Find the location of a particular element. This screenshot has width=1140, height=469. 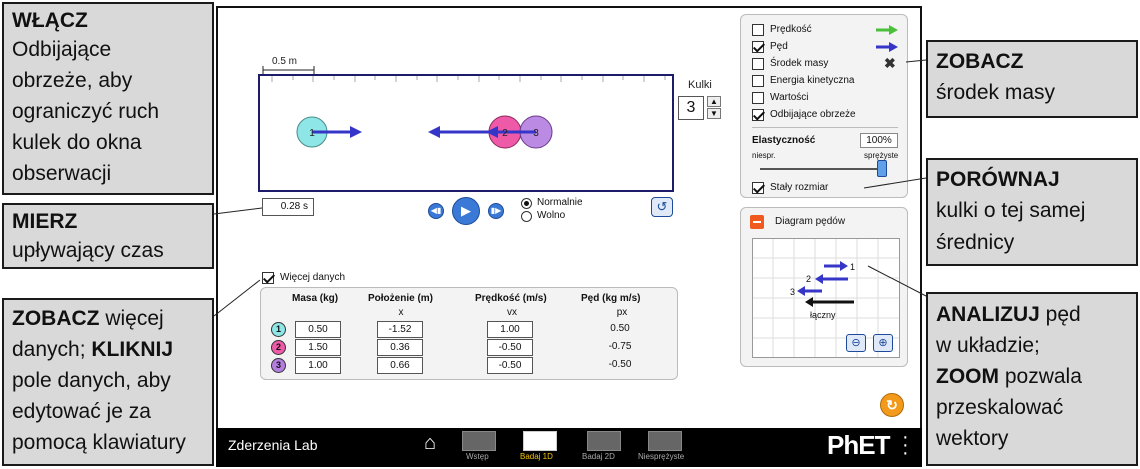

callout-more-data-line-1: ZOBACZ więcej is located at coordinates (108, 318).